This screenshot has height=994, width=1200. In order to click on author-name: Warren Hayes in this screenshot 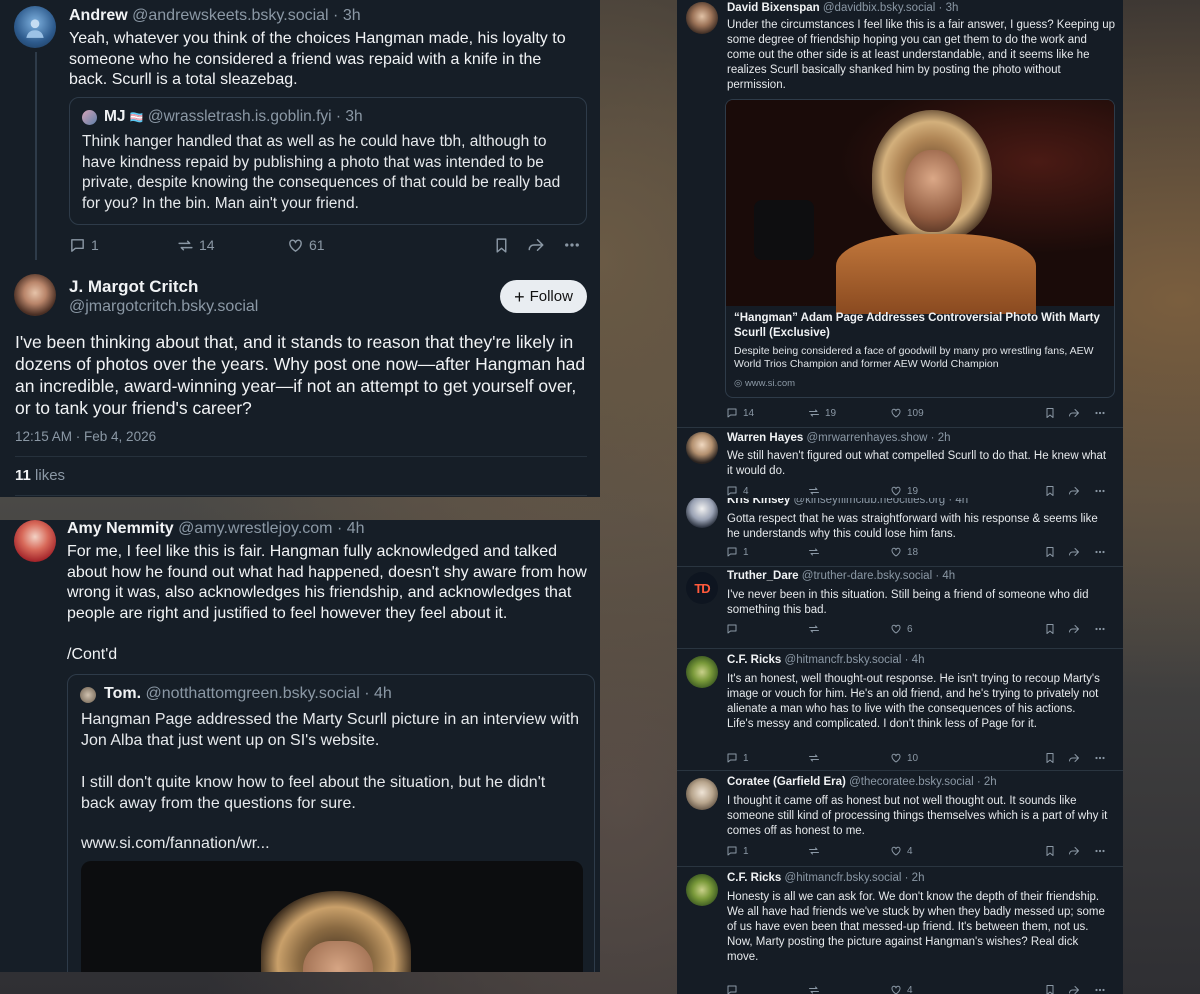, I will do `click(765, 438)`.